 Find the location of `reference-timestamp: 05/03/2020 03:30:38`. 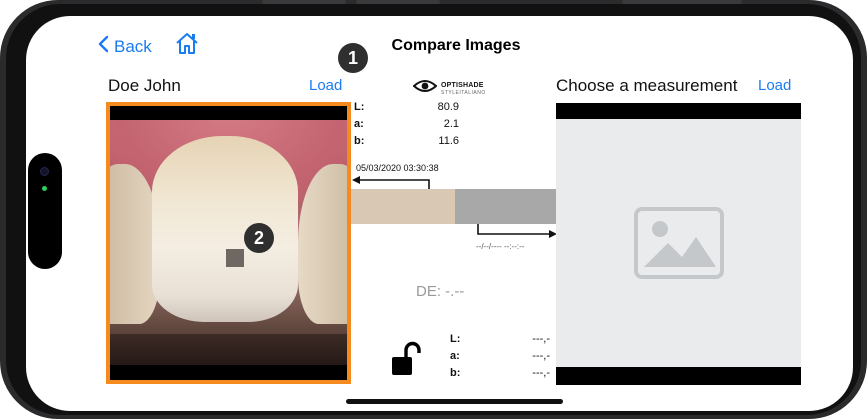

reference-timestamp: 05/03/2020 03:30:38 is located at coordinates (397, 168).